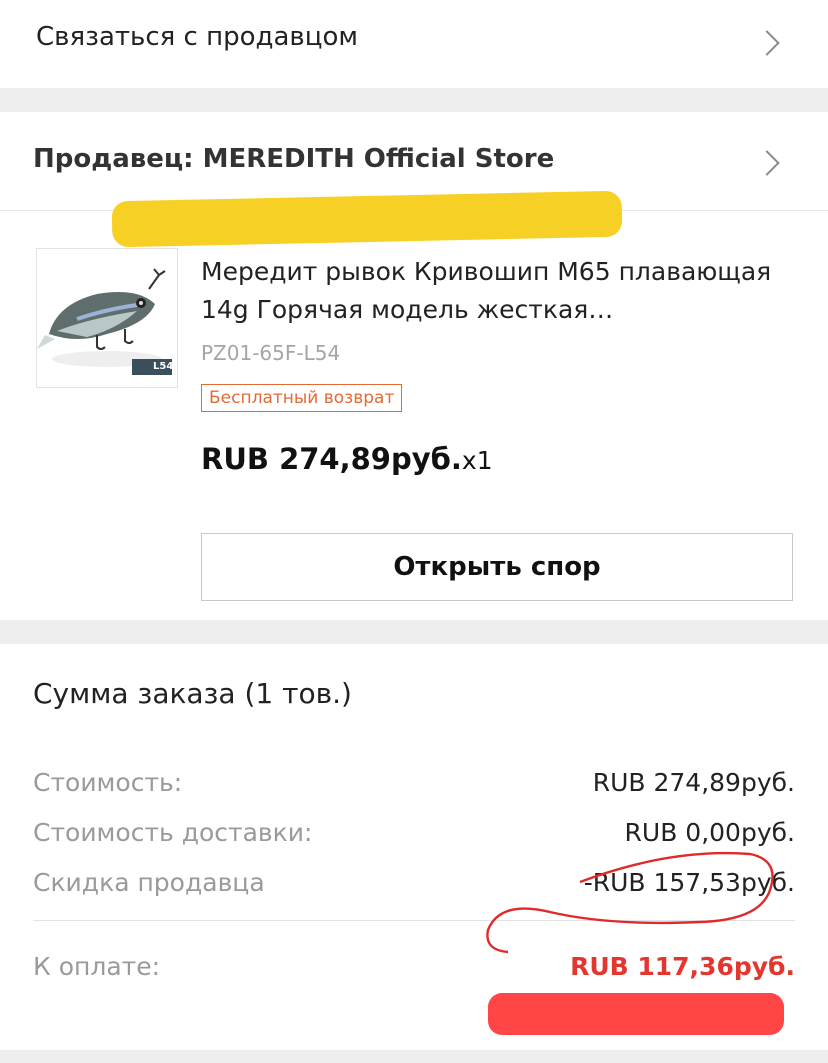 This screenshot has width=828, height=1063. I want to click on free-return-badge: Бесплатный возврат, so click(302, 398).